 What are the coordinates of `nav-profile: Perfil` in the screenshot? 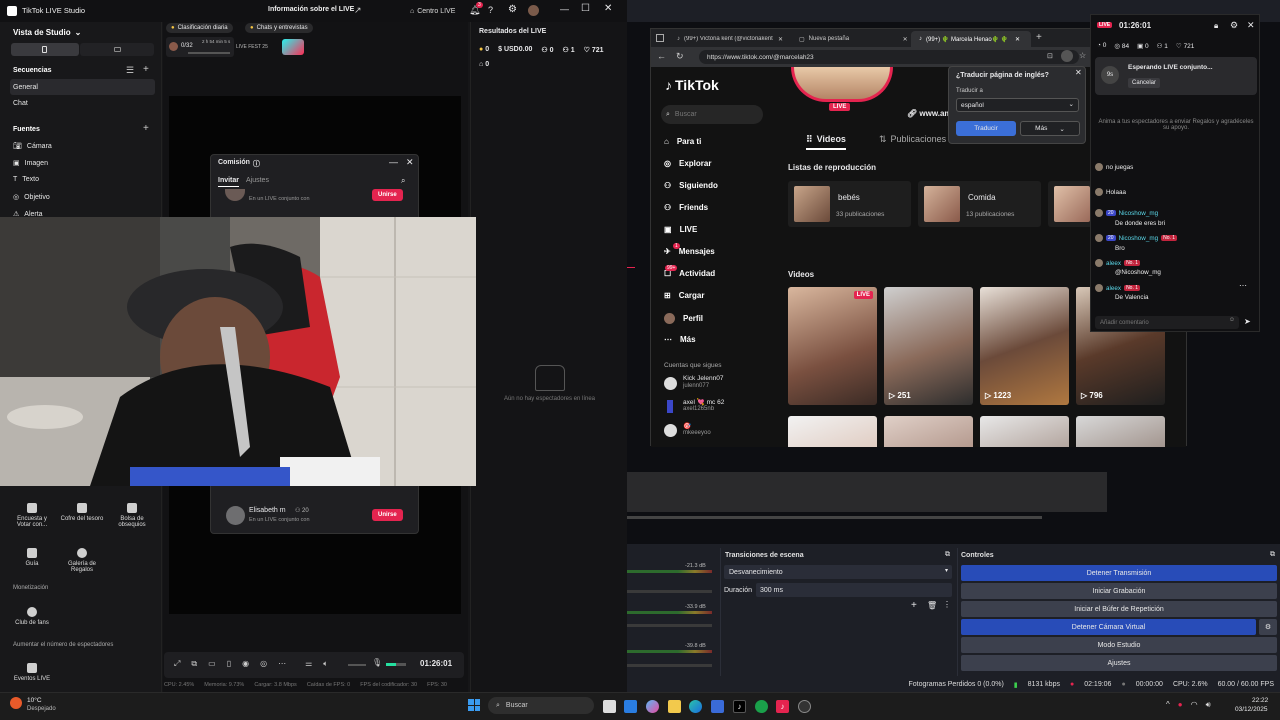 It's located at (683, 318).